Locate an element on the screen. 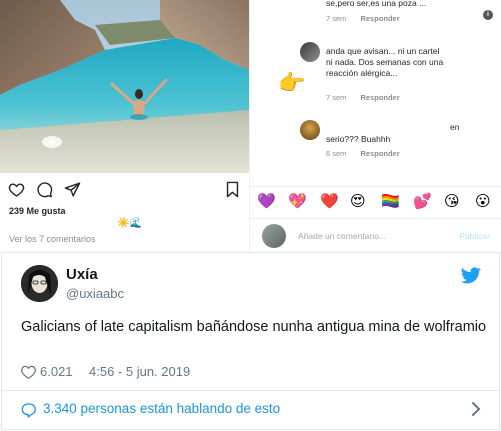 The width and height of the screenshot is (501, 431). caption-emoji: ☀️🌊 is located at coordinates (129, 223).